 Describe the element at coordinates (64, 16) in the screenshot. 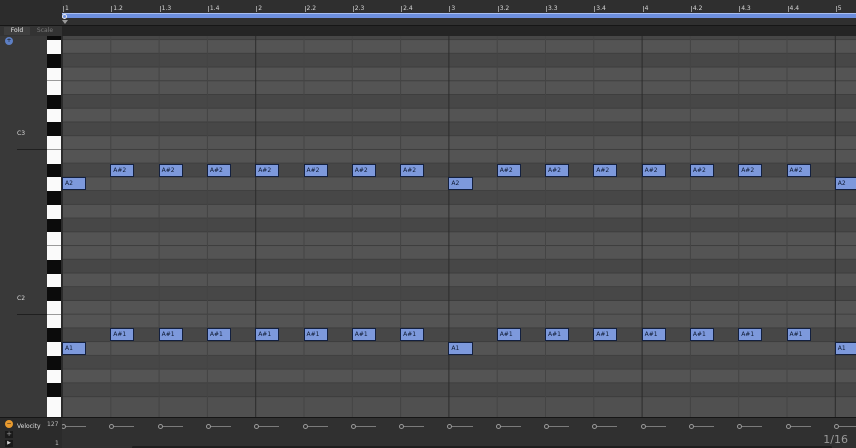

I see `loop-start-marker` at that location.